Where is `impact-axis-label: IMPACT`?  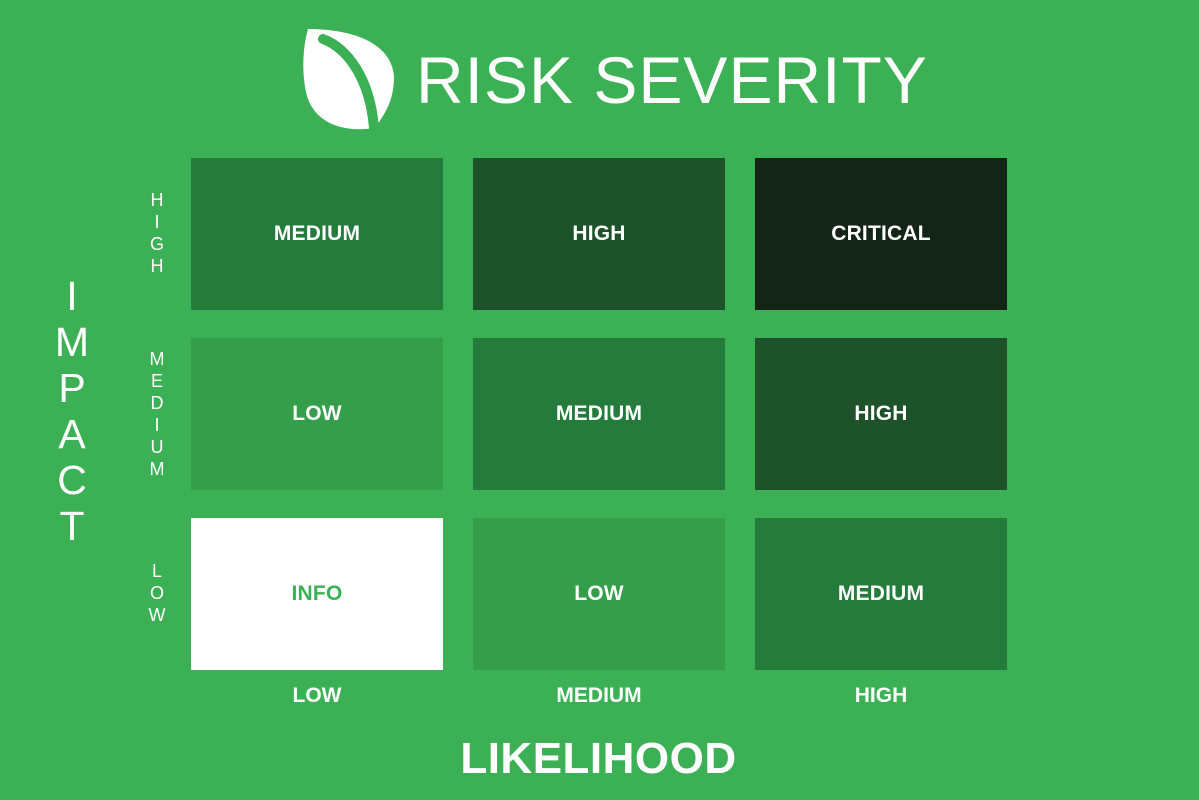 impact-axis-label: IMPACT is located at coordinates (72, 414).